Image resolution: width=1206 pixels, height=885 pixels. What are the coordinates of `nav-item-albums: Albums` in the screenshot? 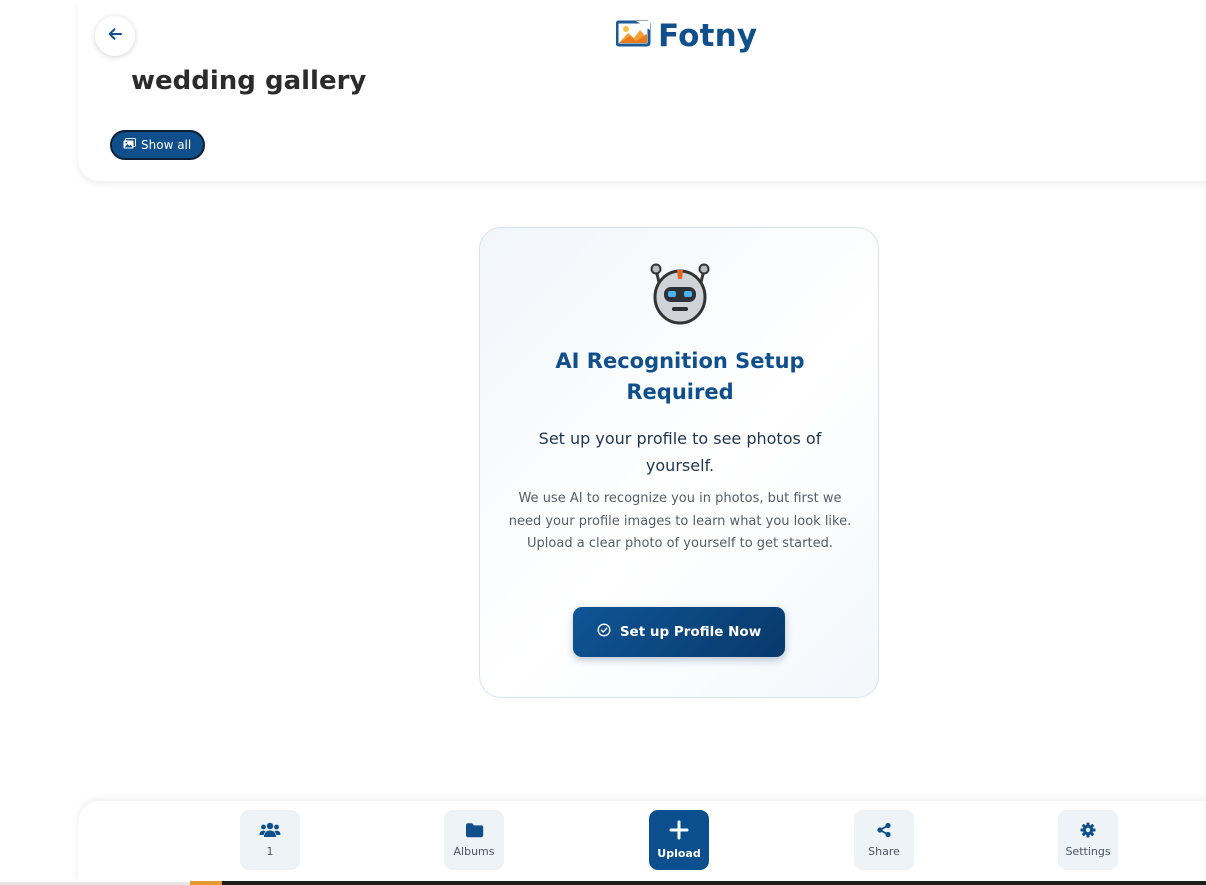 It's located at (474, 840).